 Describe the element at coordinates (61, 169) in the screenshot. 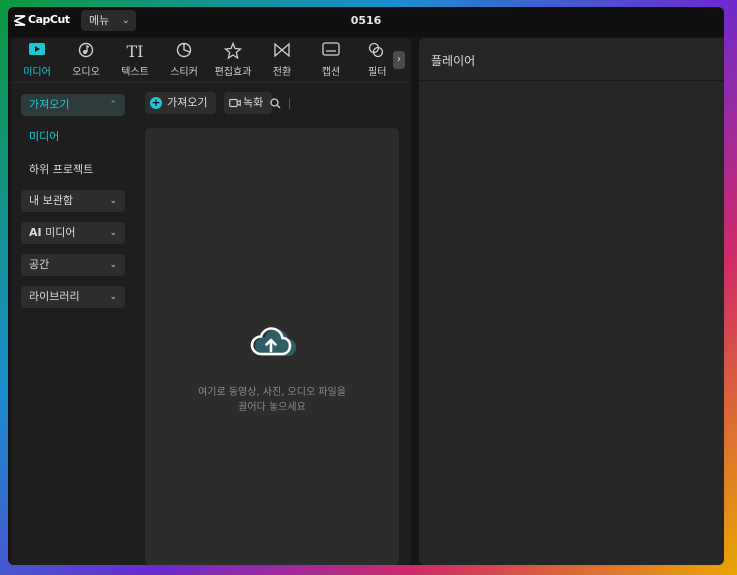

I see `sidebar-item-subproject: 하위 프로젝트` at that location.